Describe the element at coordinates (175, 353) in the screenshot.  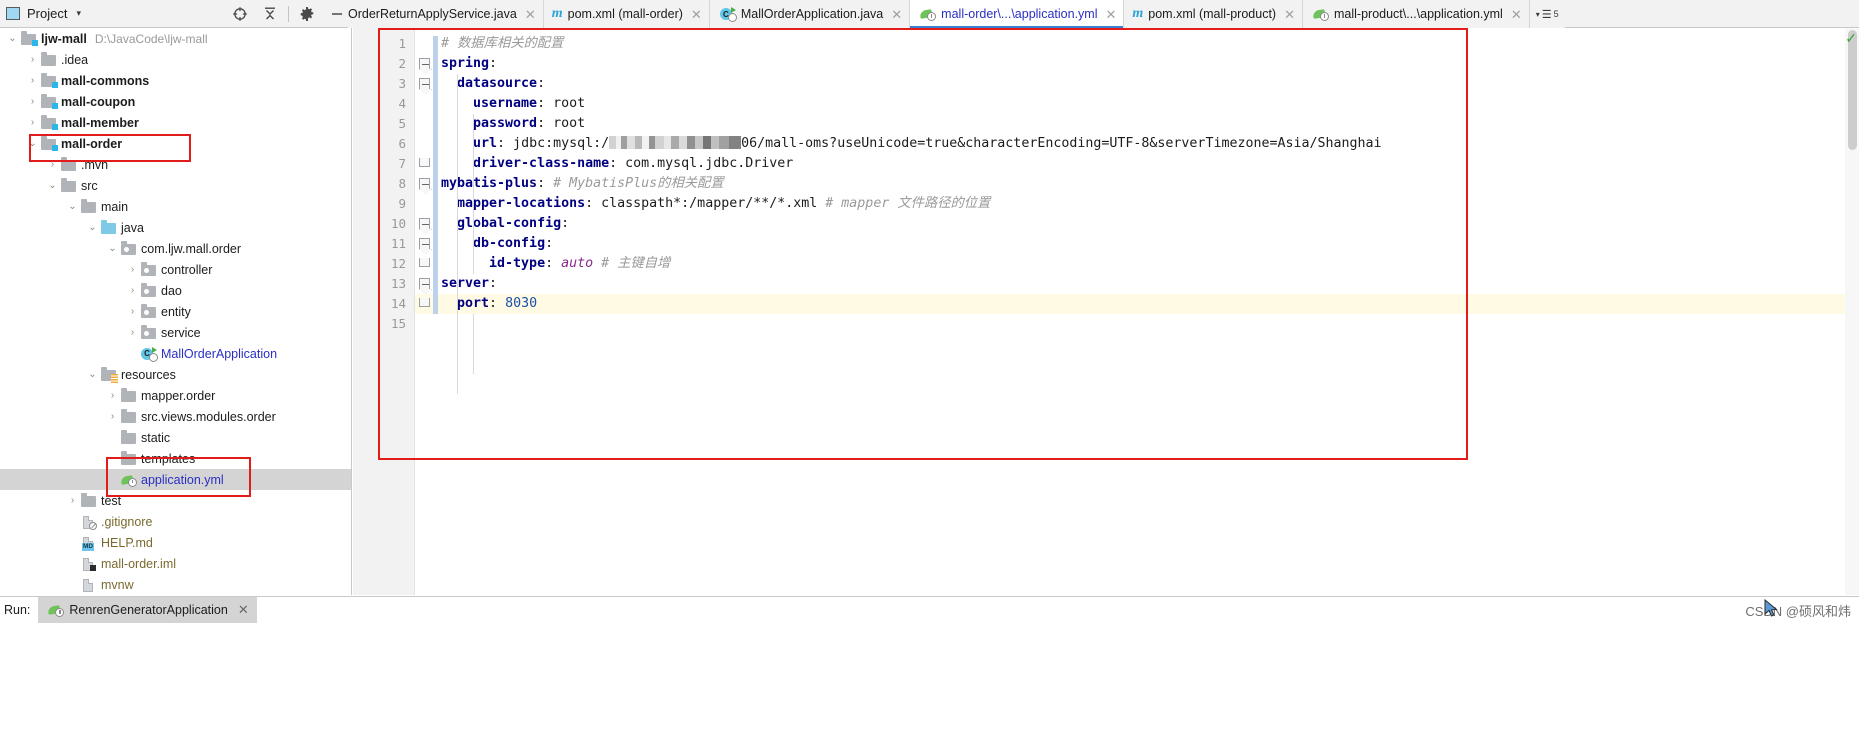
I see `tree-item-mallorderapplication: ›CMallOrderApplication` at that location.